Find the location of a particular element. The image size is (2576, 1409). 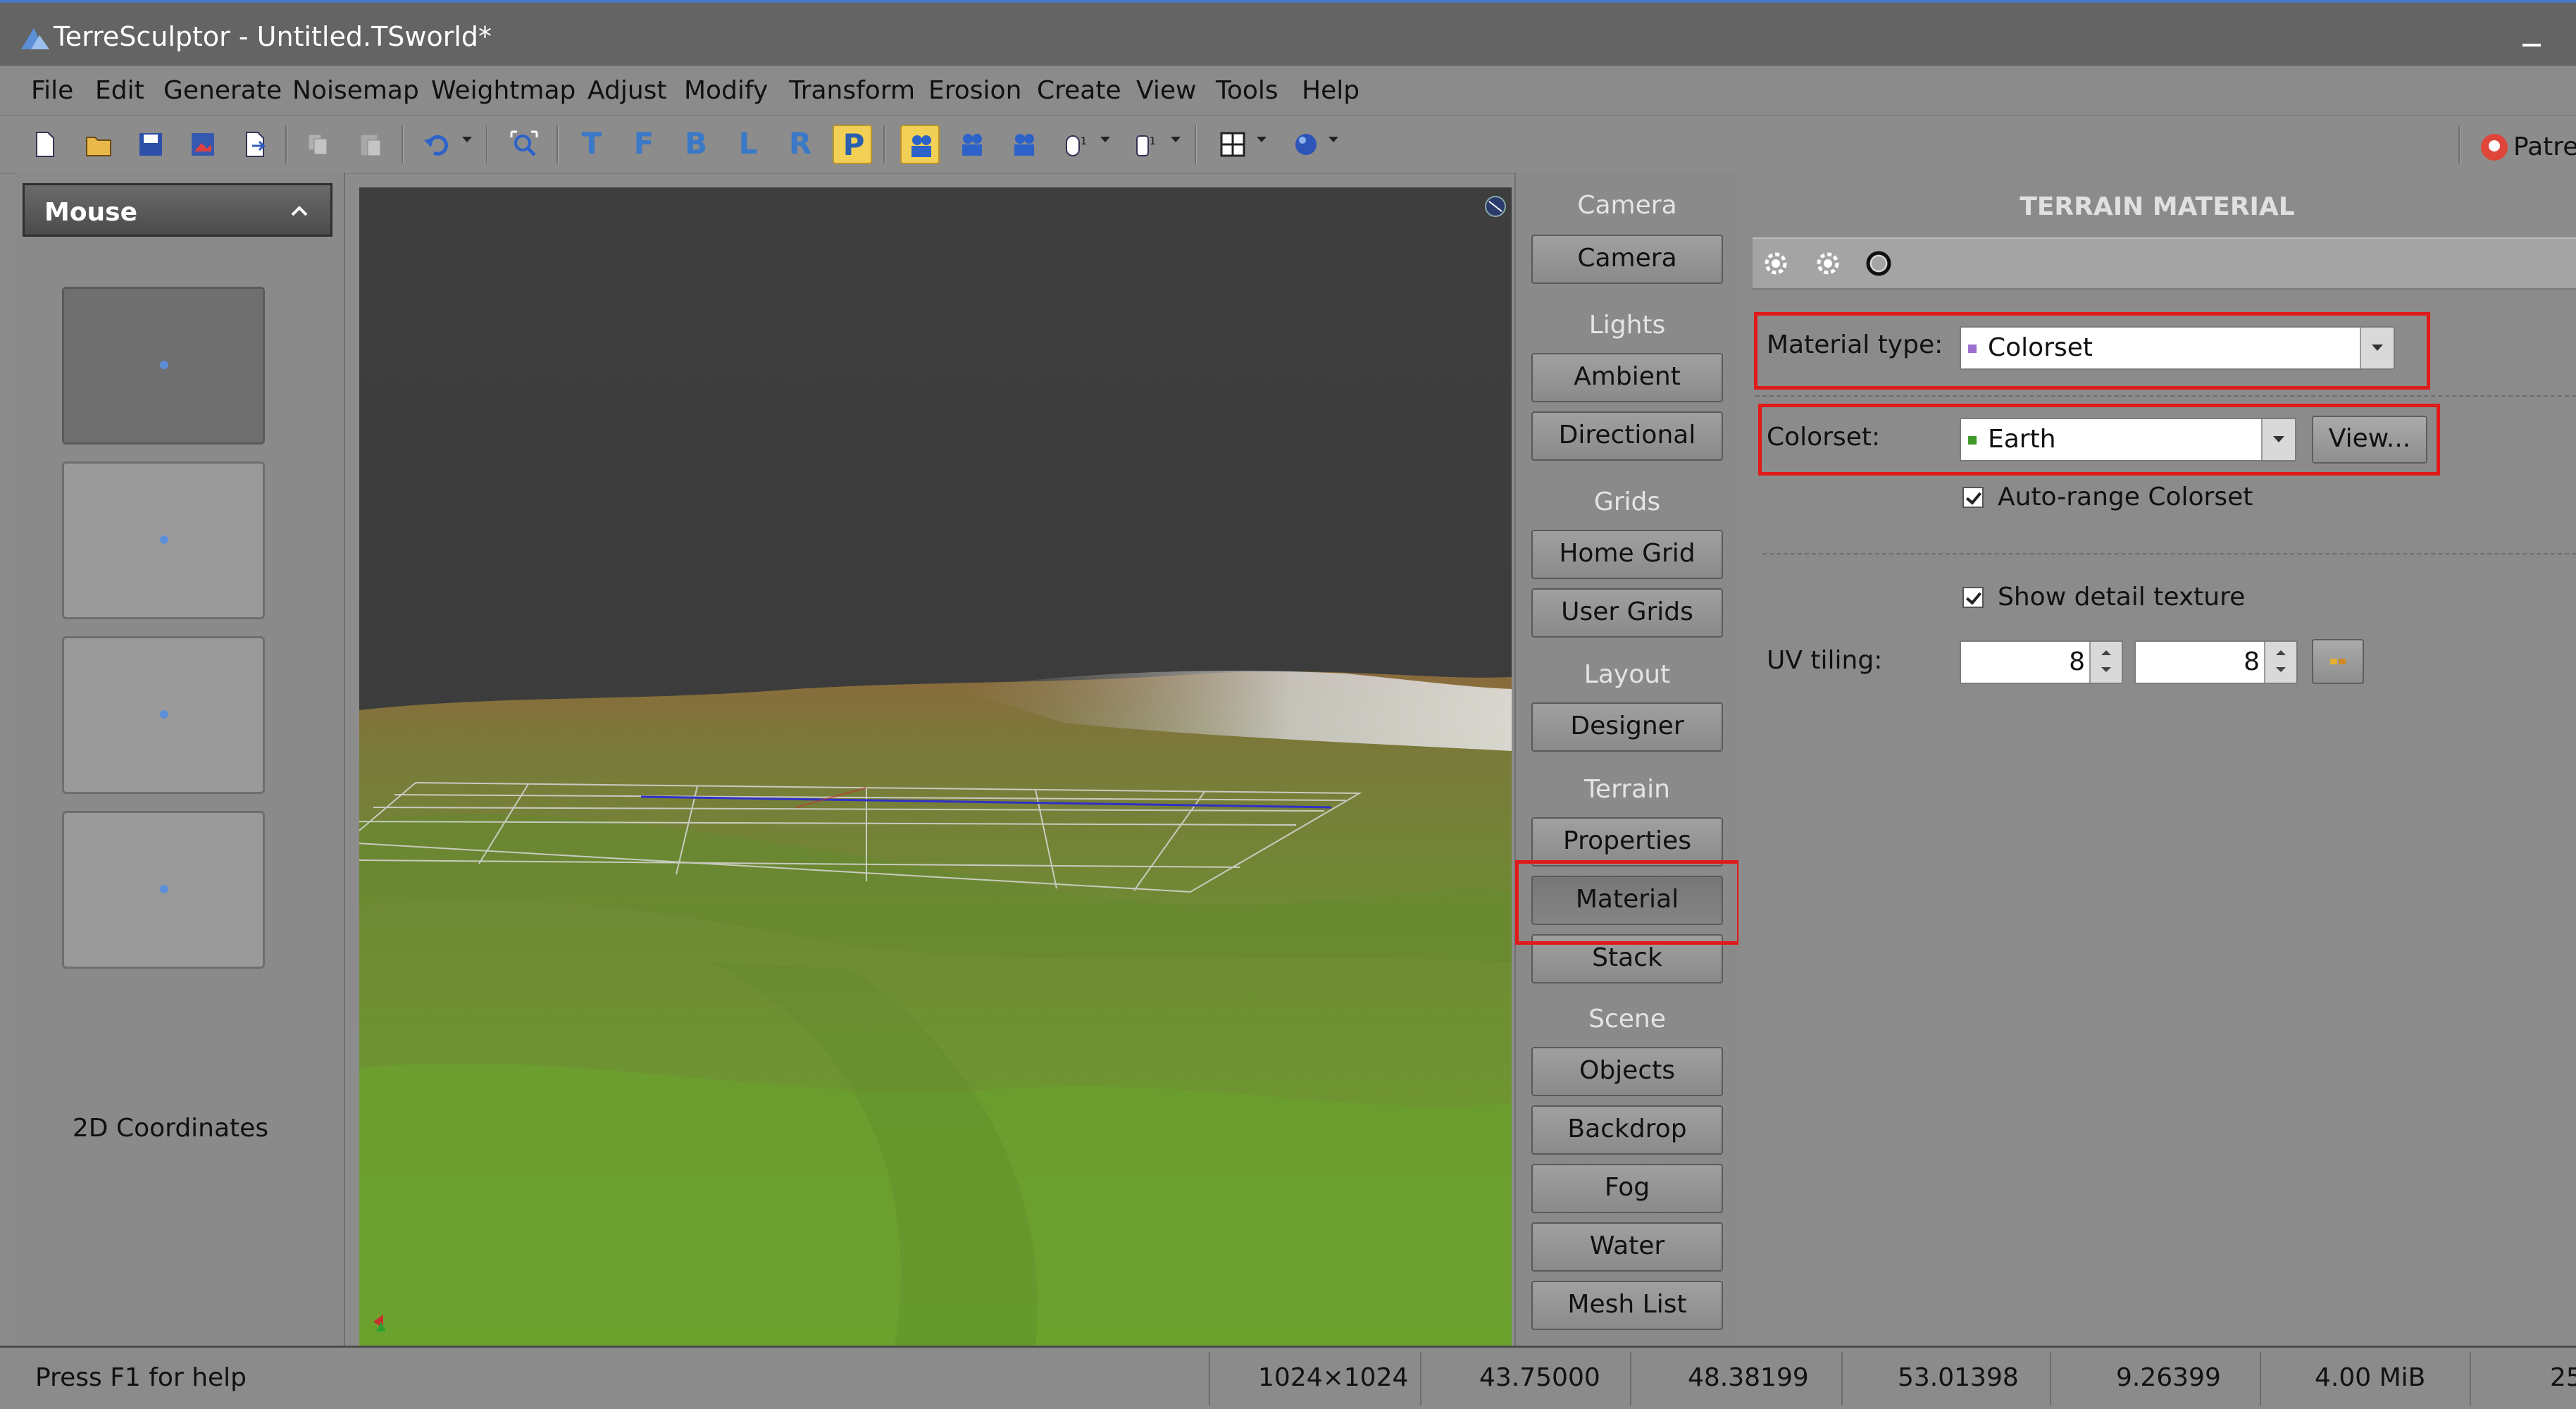

patreon-icon is located at coordinates (2494, 148).